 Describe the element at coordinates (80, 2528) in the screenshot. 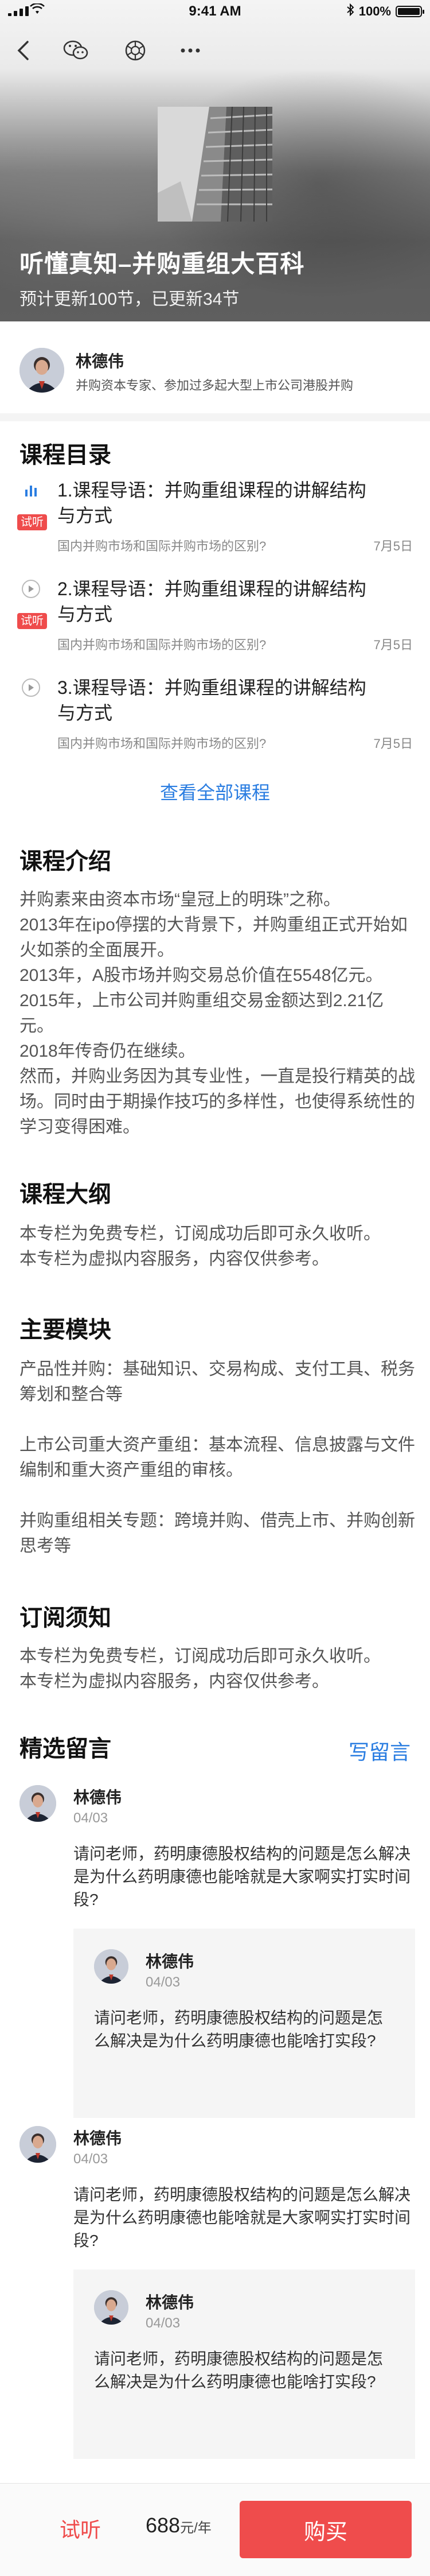

I see `trial-listen-button: 试听` at that location.